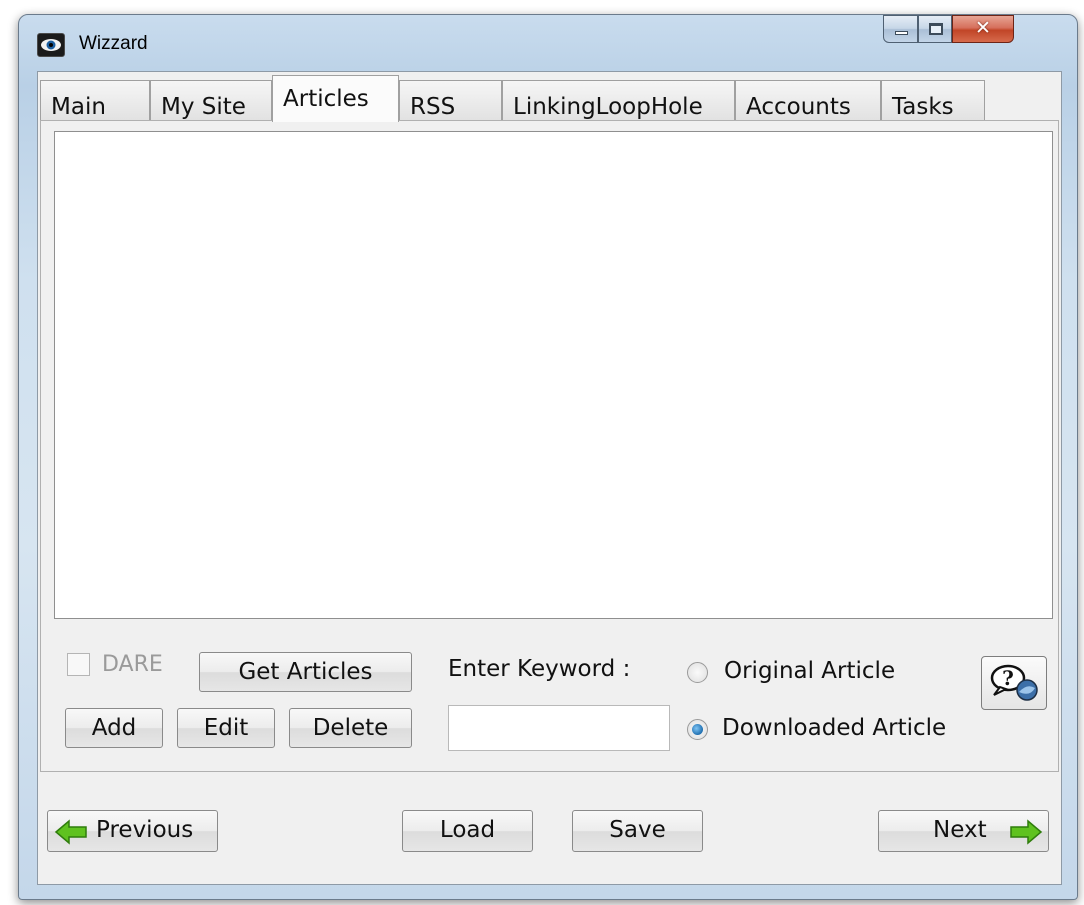  Describe the element at coordinates (697, 672) in the screenshot. I see `original-article-radio` at that location.